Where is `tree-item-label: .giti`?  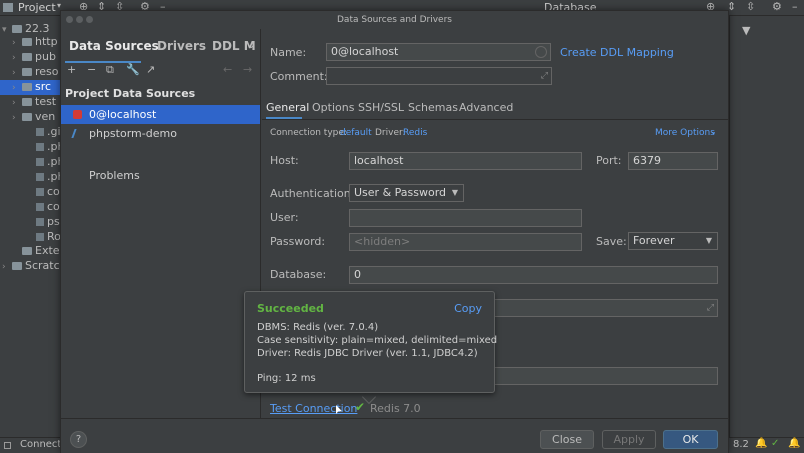 tree-item-label: .giti is located at coordinates (53, 131).